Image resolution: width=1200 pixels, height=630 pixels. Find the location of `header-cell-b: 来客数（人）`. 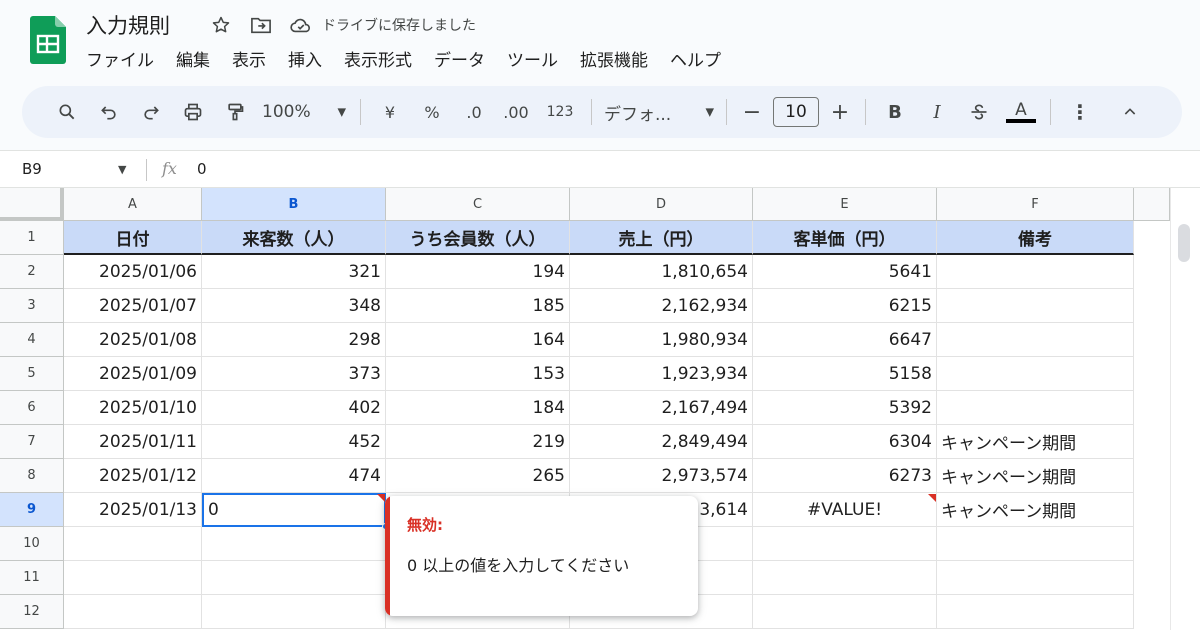

header-cell-b: 来客数（人） is located at coordinates (294, 238).